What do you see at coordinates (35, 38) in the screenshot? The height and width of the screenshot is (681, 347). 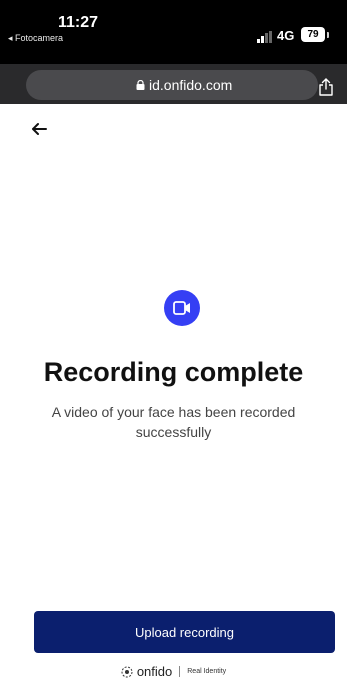 I see `back-to-app-link: ◂ Fotocamera` at bounding box center [35, 38].